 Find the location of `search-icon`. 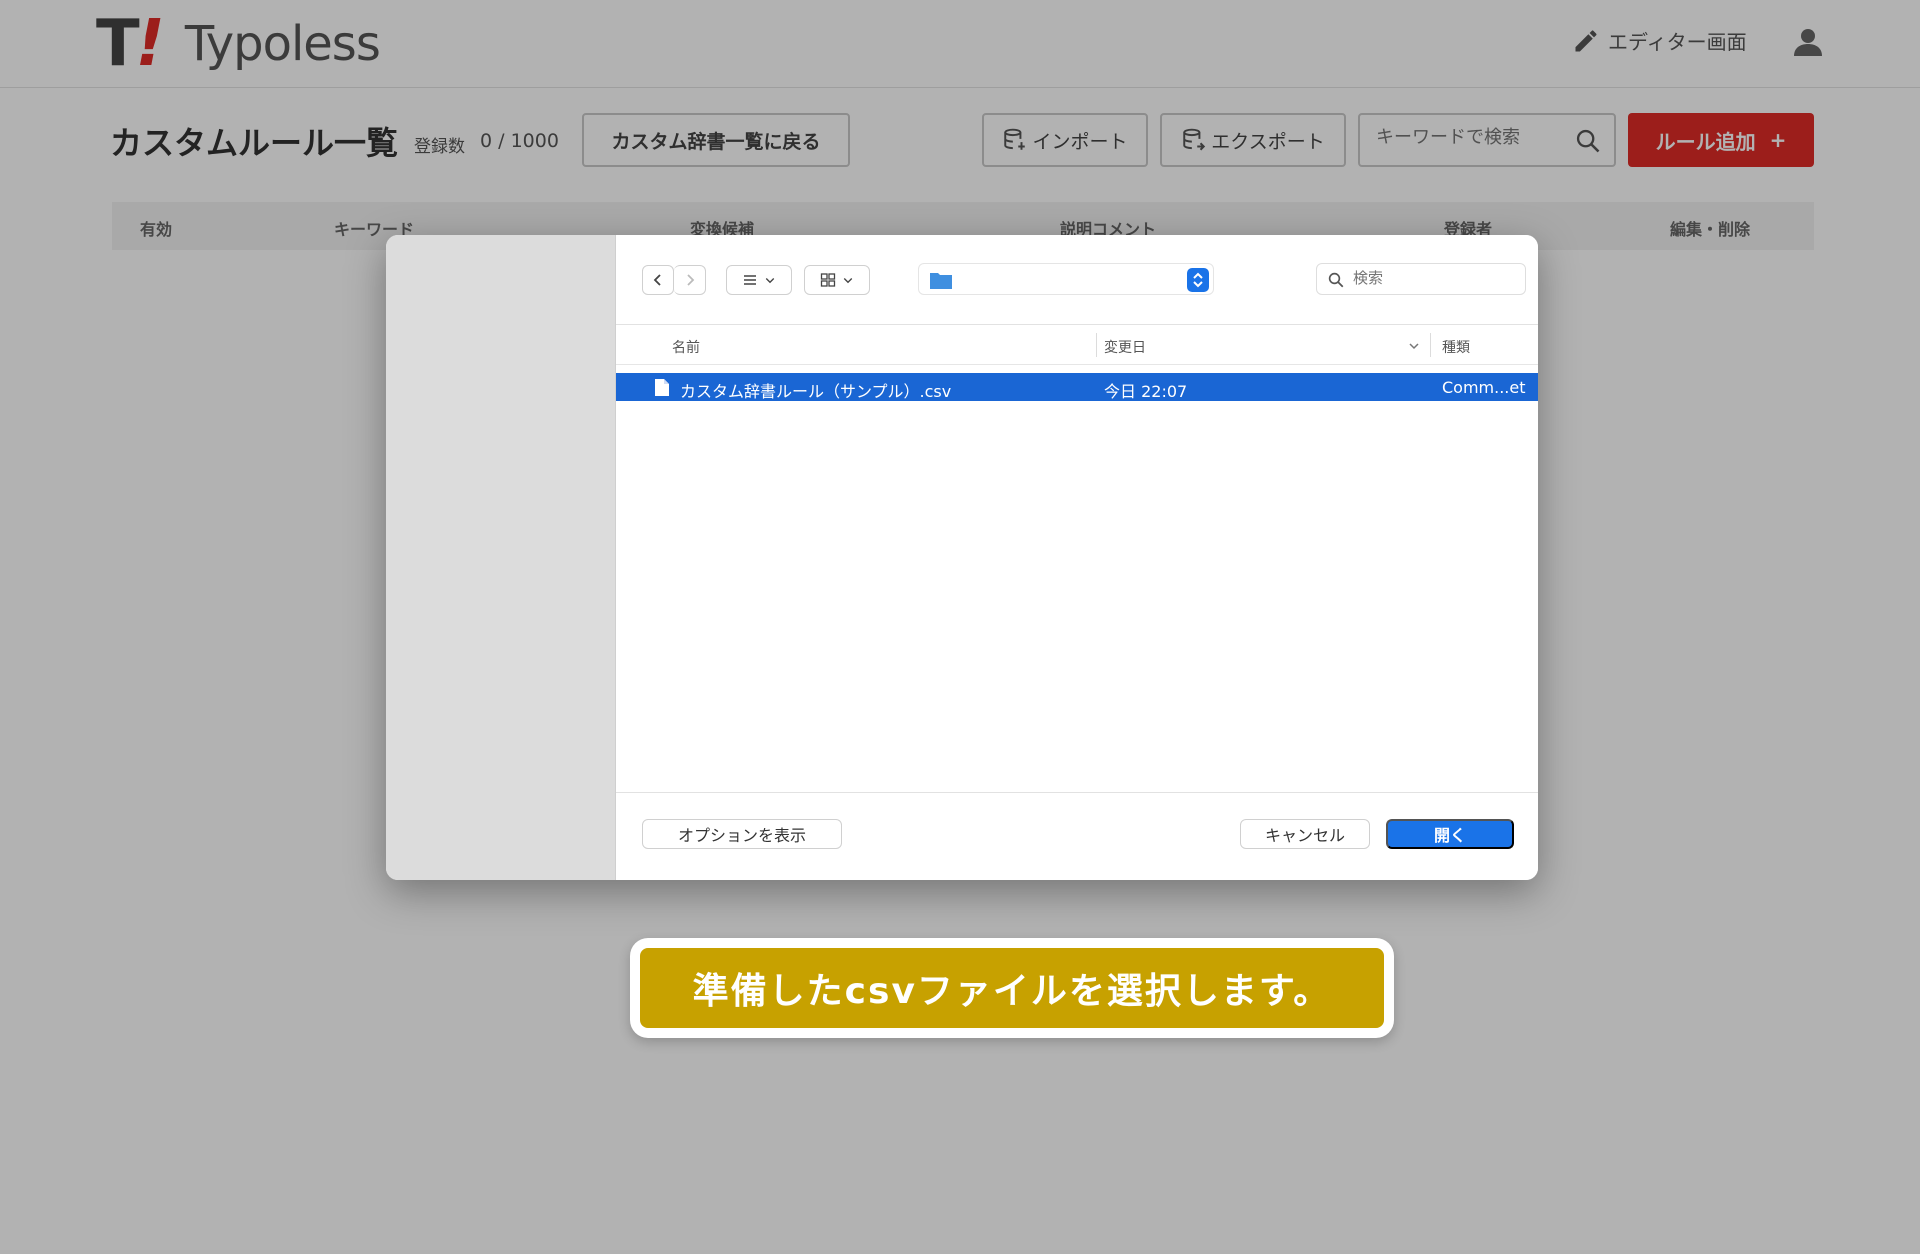

search-icon is located at coordinates (1336, 280).